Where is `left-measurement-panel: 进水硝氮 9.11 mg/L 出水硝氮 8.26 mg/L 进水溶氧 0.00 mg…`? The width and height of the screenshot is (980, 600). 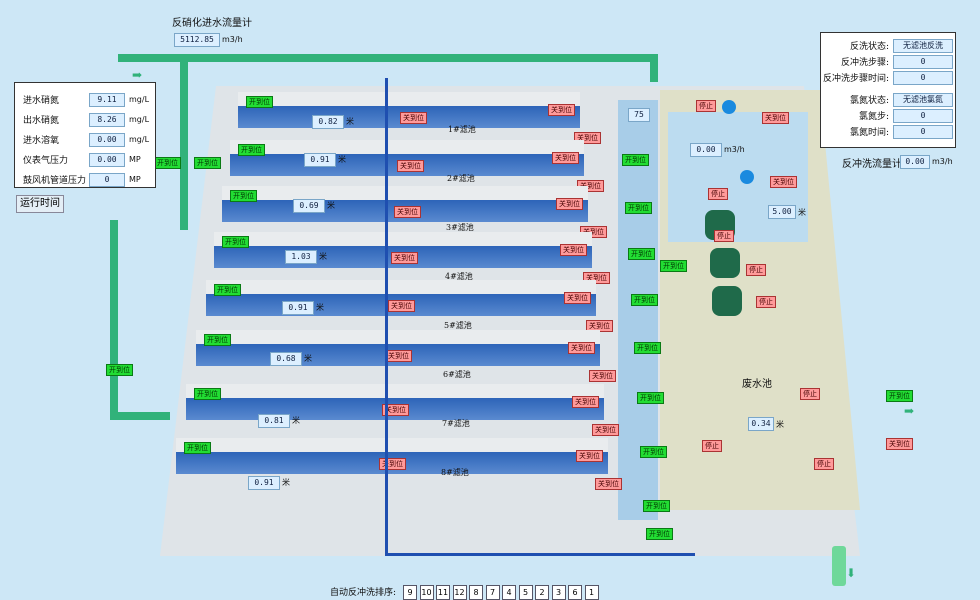 left-measurement-panel: 进水硝氮 9.11 mg/L 出水硝氮 8.26 mg/L 进水溶氧 0.00 mg… is located at coordinates (85, 135).